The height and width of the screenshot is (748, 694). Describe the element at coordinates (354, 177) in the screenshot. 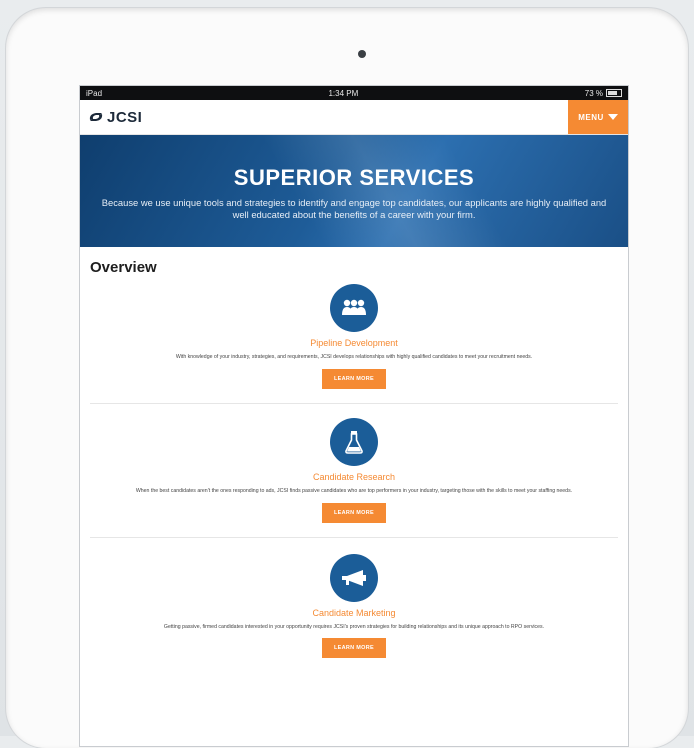

I see `hero-title: SUPERIOR SERVICES` at that location.